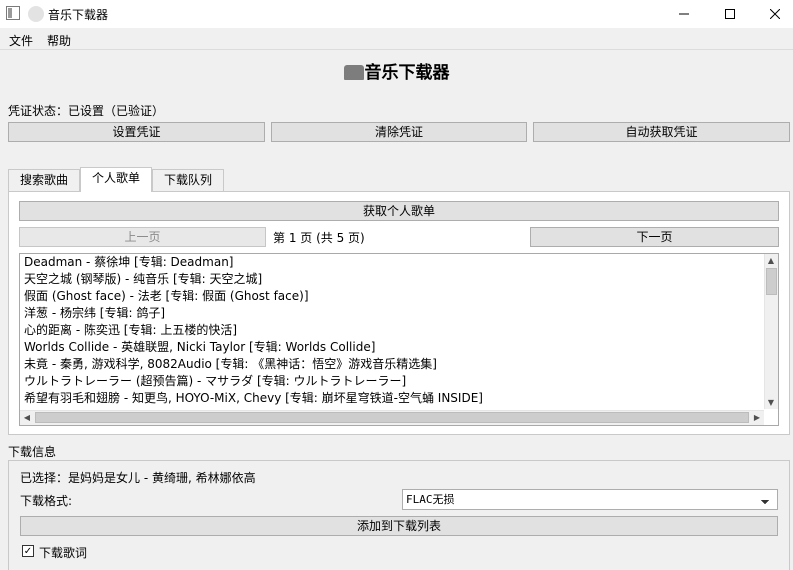  What do you see at coordinates (188, 180) in the screenshot?
I see `tab-download-queue: 下载队列` at bounding box center [188, 180].